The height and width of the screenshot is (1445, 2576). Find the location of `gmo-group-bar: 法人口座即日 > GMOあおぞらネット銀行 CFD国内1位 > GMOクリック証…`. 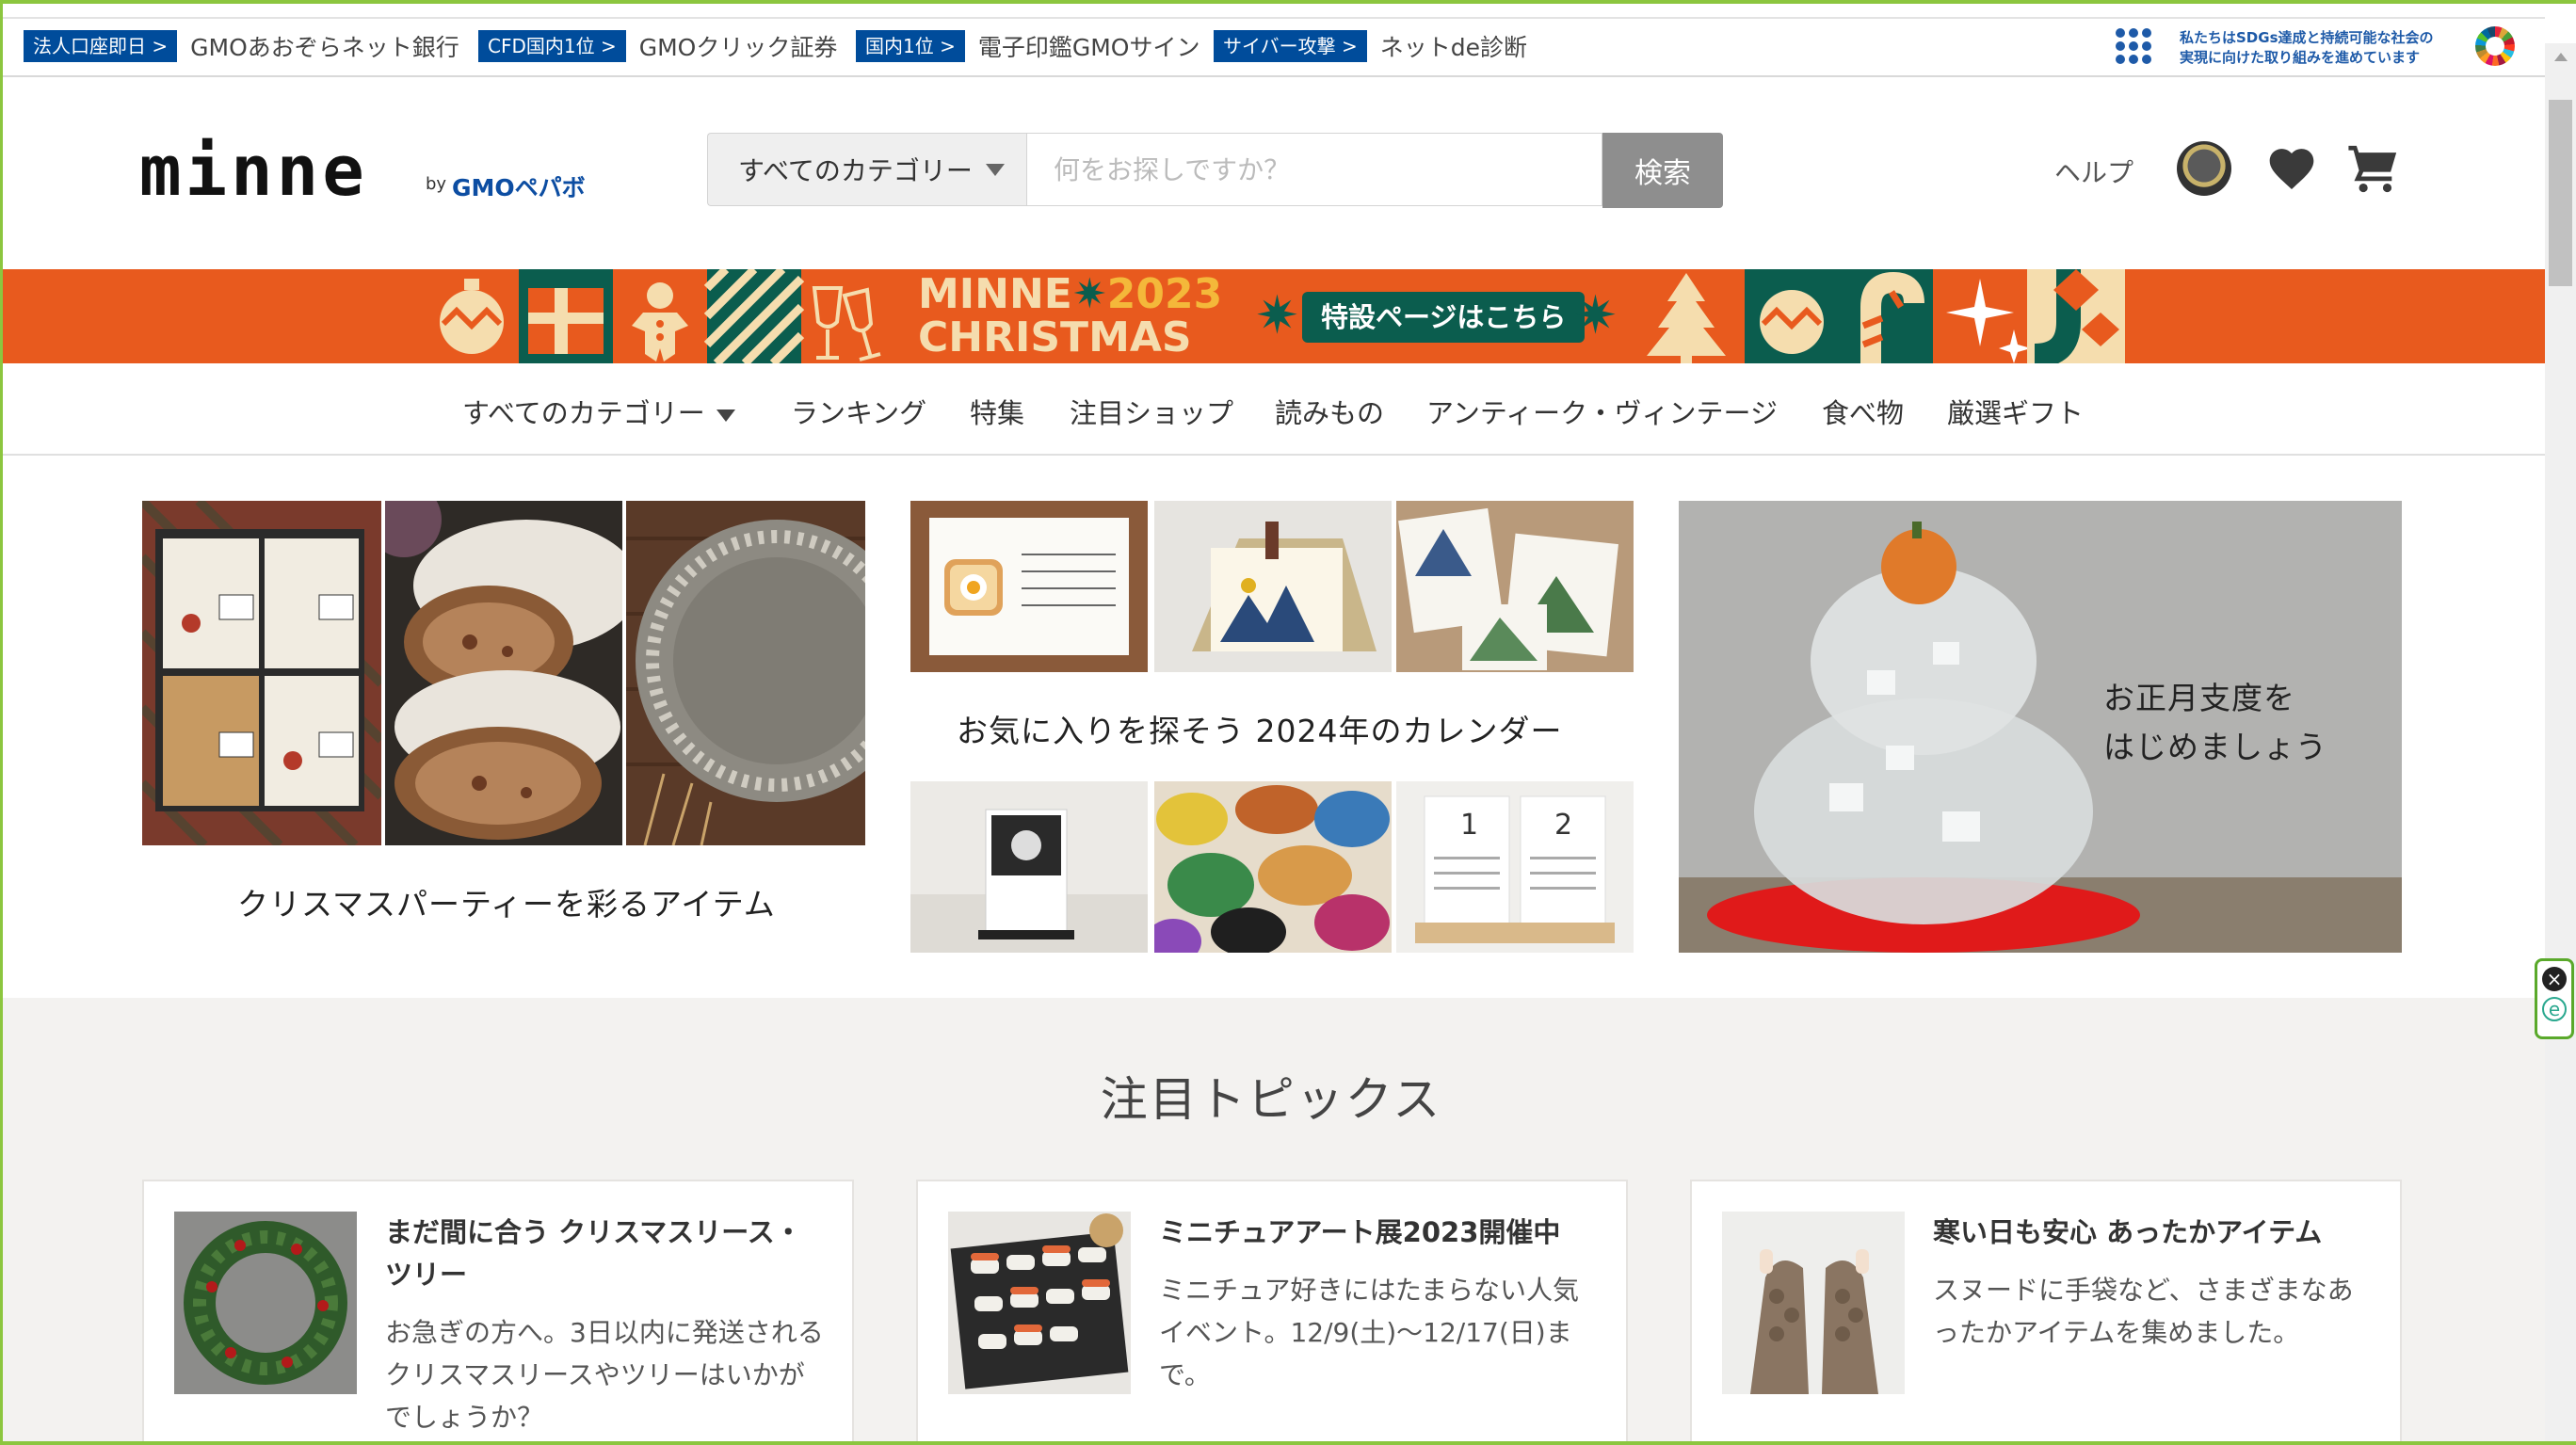

gmo-group-bar: 法人口座即日 > GMOあおぞらネット銀行 CFD国内1位 > GMOクリック証… is located at coordinates (1274, 47).